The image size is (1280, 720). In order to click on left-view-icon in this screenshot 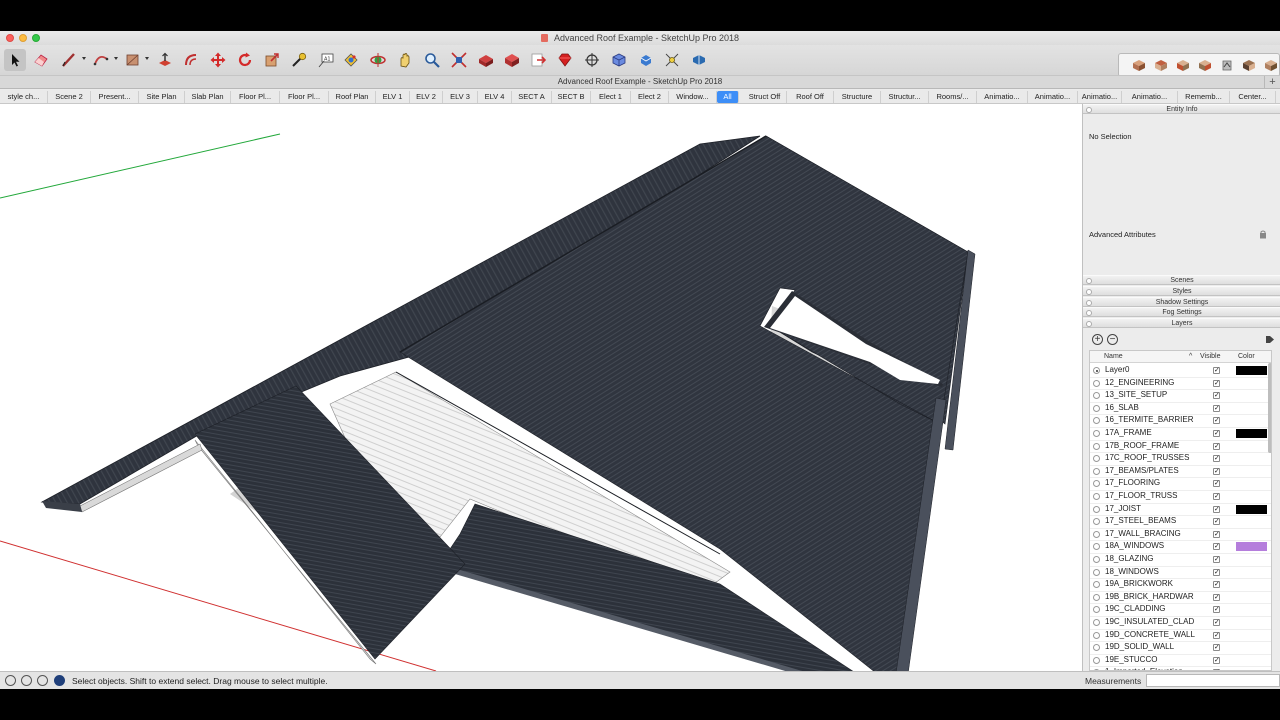, I will do `click(1249, 65)`.